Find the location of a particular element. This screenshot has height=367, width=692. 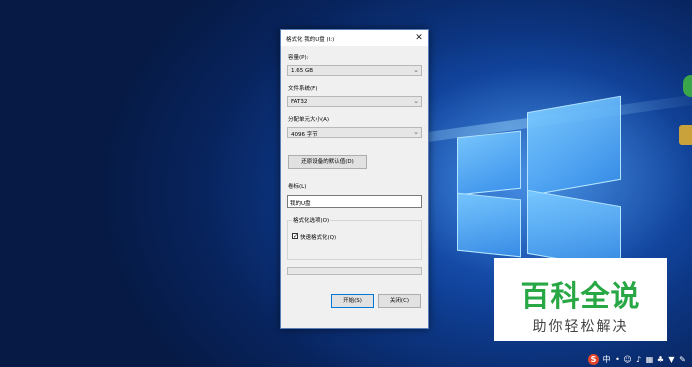

filesystem-value: FAT32 is located at coordinates (299, 102).